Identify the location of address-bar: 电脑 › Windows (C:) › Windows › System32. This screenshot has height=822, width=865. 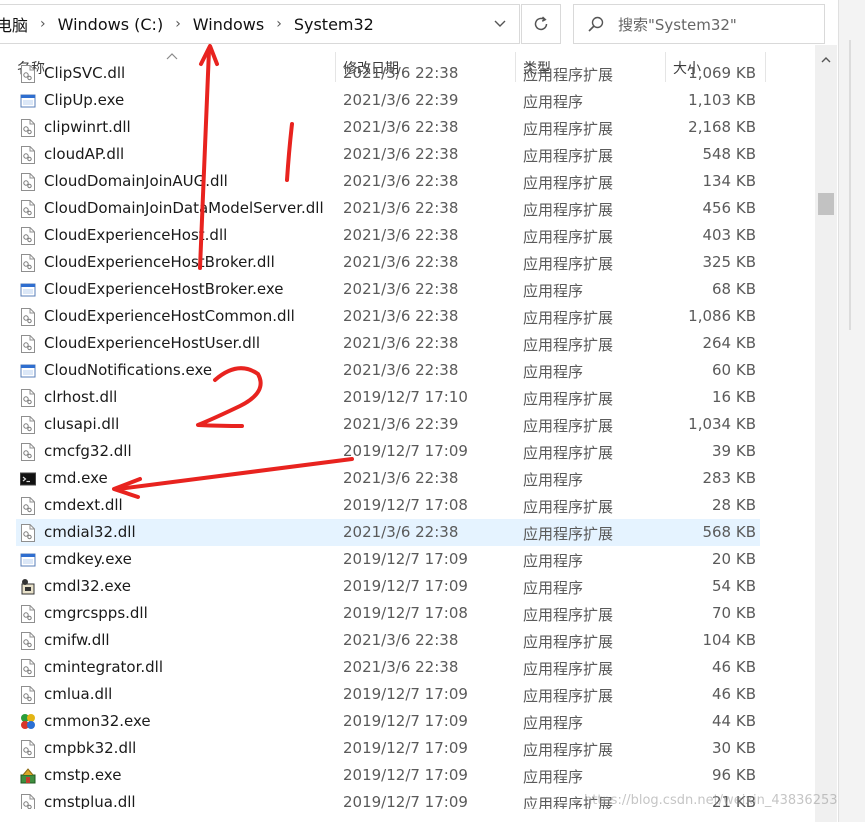
(260, 24).